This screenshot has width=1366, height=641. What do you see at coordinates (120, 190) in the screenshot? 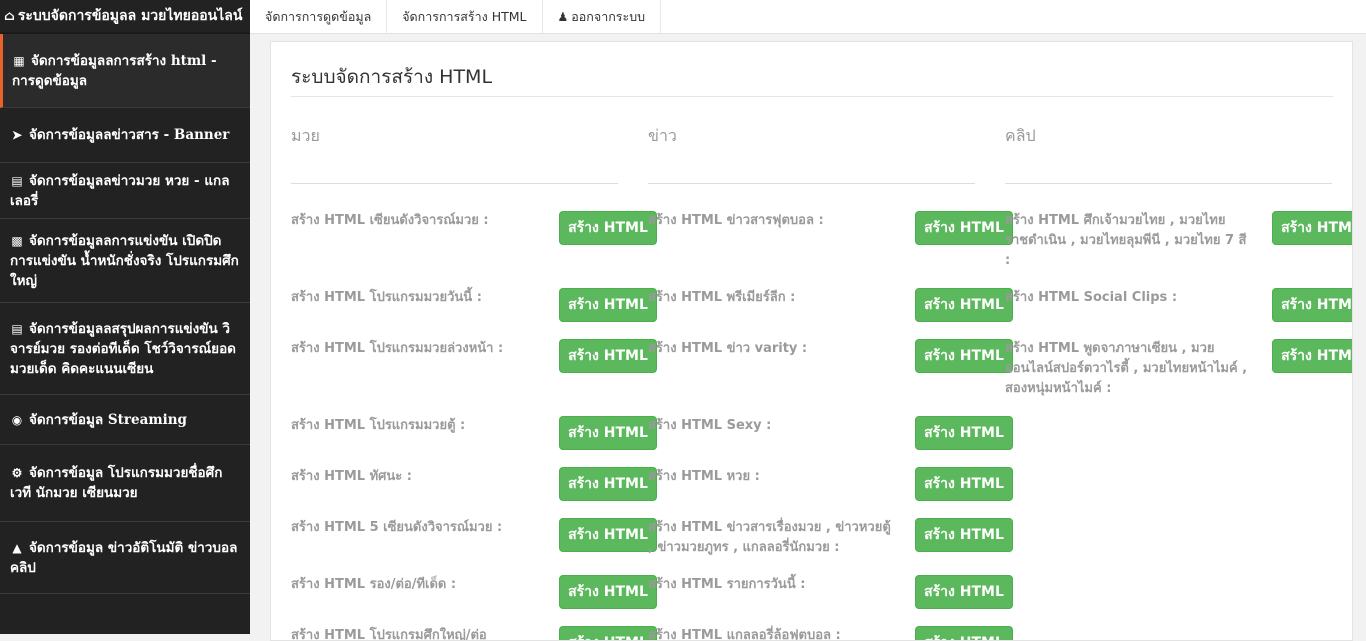
I see `sidebar-item-label: จัดการข้อมูลลข่าวมวย หวย - แกลเลอรี่` at bounding box center [120, 190].